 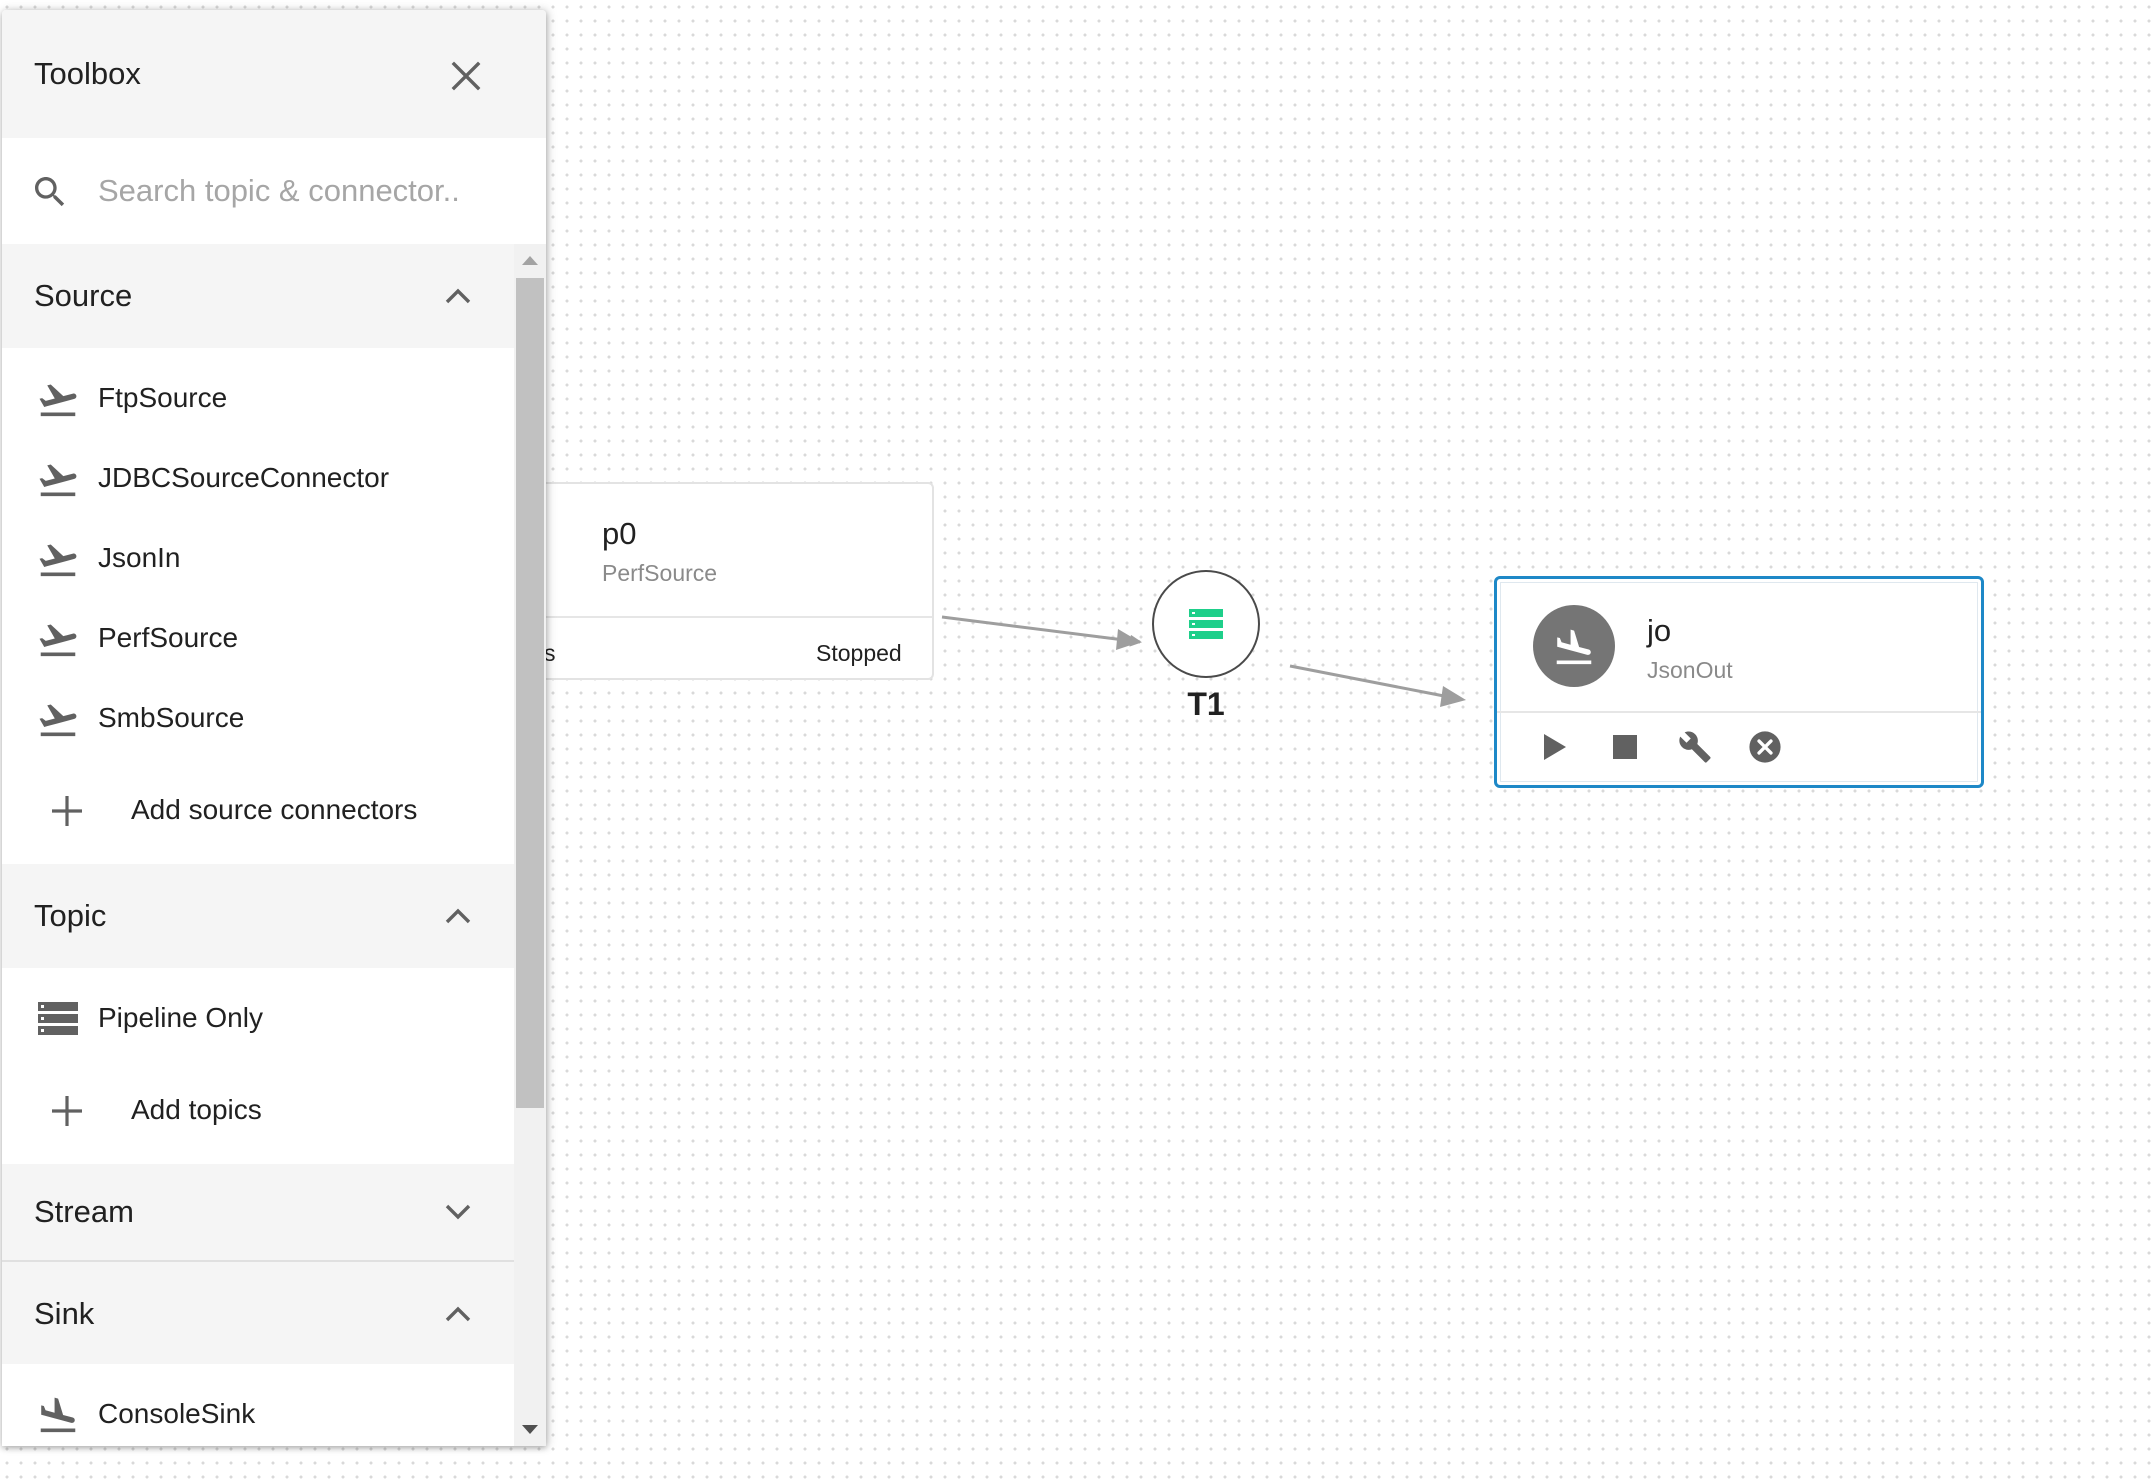 What do you see at coordinates (859, 653) in the screenshot?
I see `source-node-status: Stopped` at bounding box center [859, 653].